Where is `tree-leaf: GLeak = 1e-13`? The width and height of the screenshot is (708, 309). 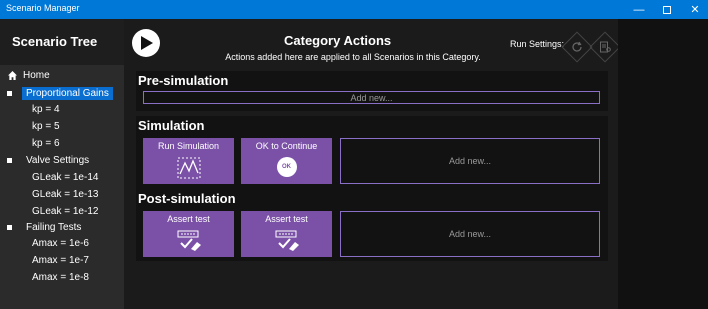 tree-leaf: GLeak = 1e-13 is located at coordinates (65, 194).